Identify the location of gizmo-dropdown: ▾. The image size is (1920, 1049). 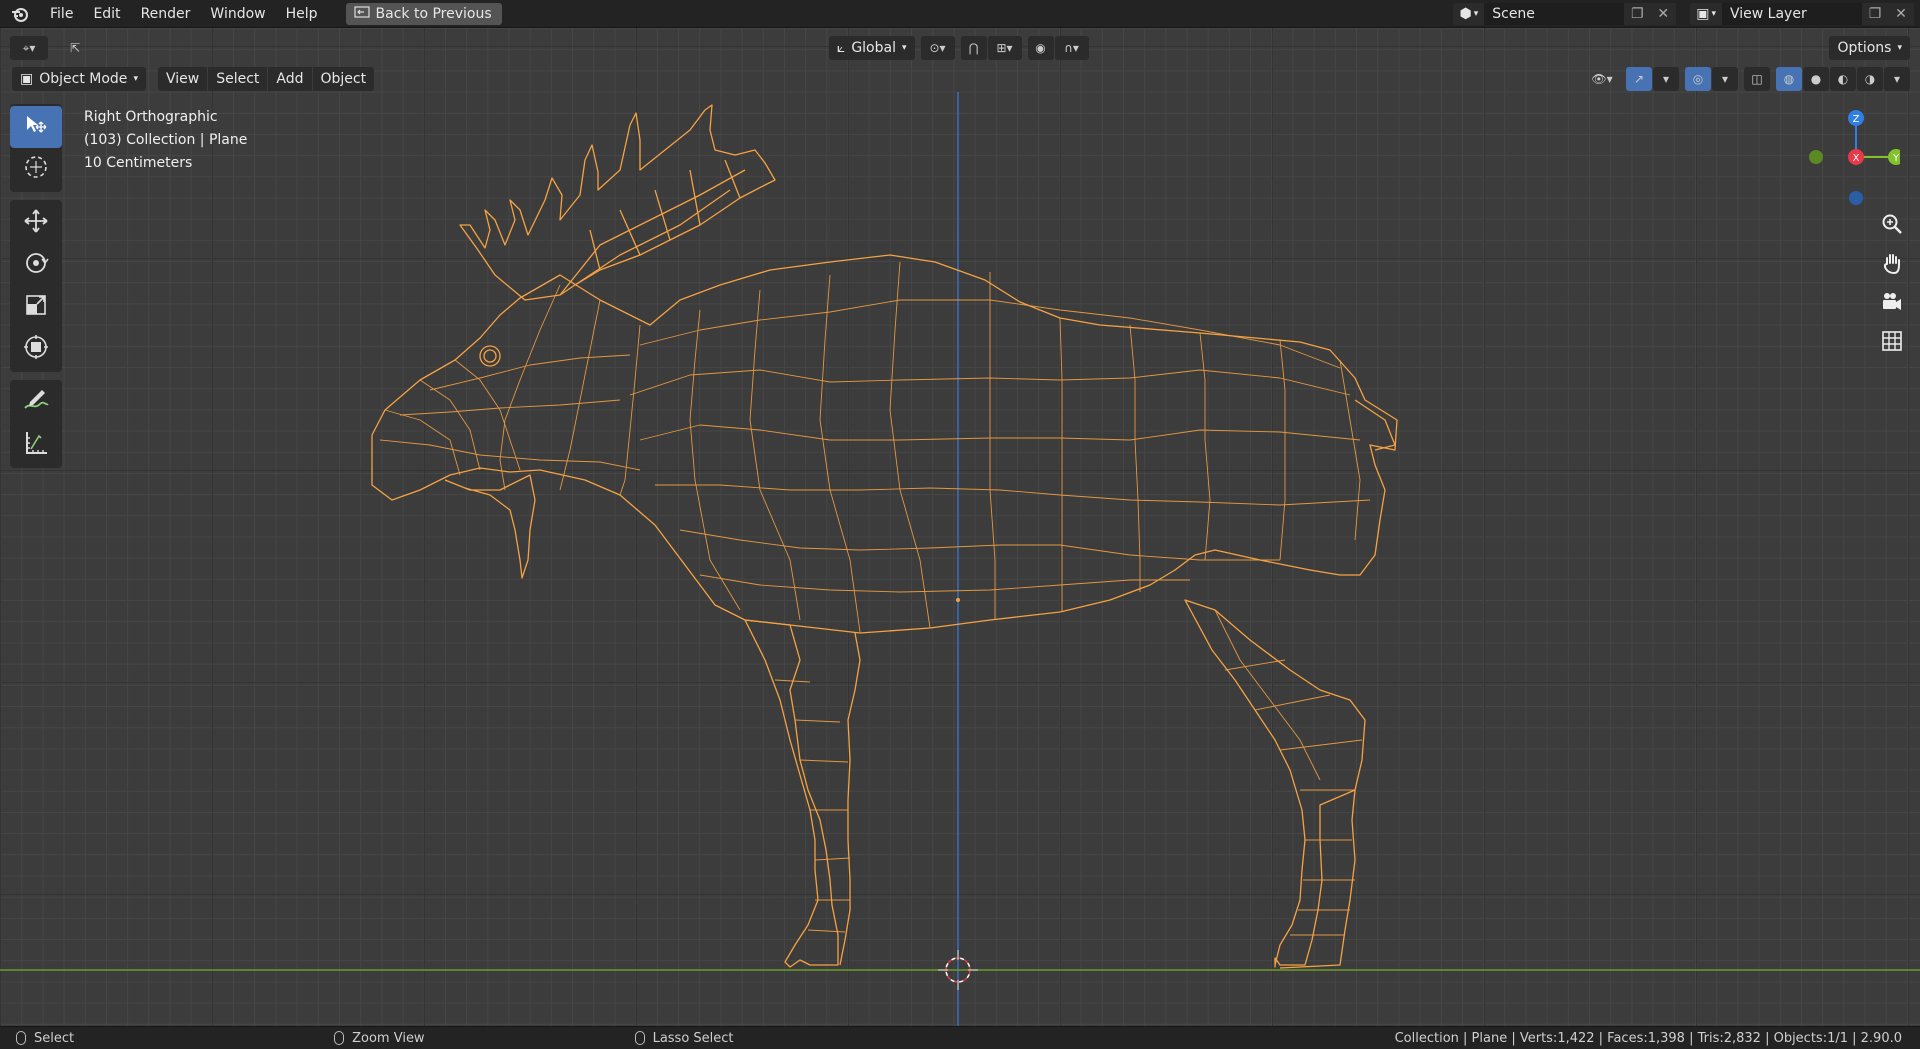
(1666, 79).